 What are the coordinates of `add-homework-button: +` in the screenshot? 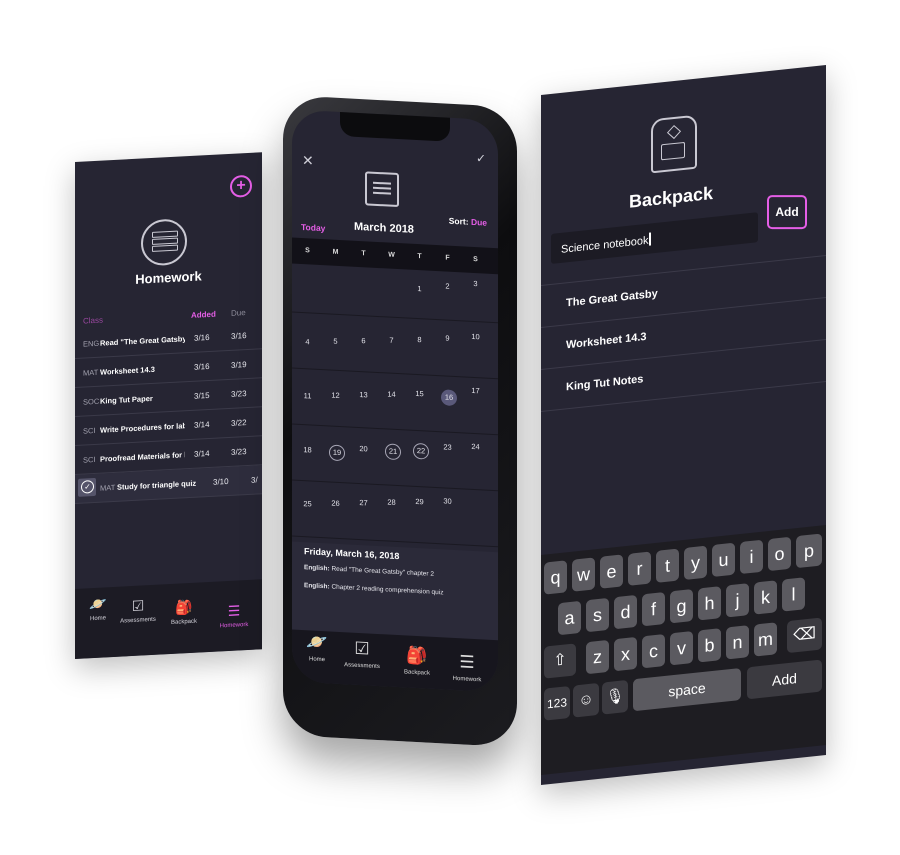 It's located at (241, 186).